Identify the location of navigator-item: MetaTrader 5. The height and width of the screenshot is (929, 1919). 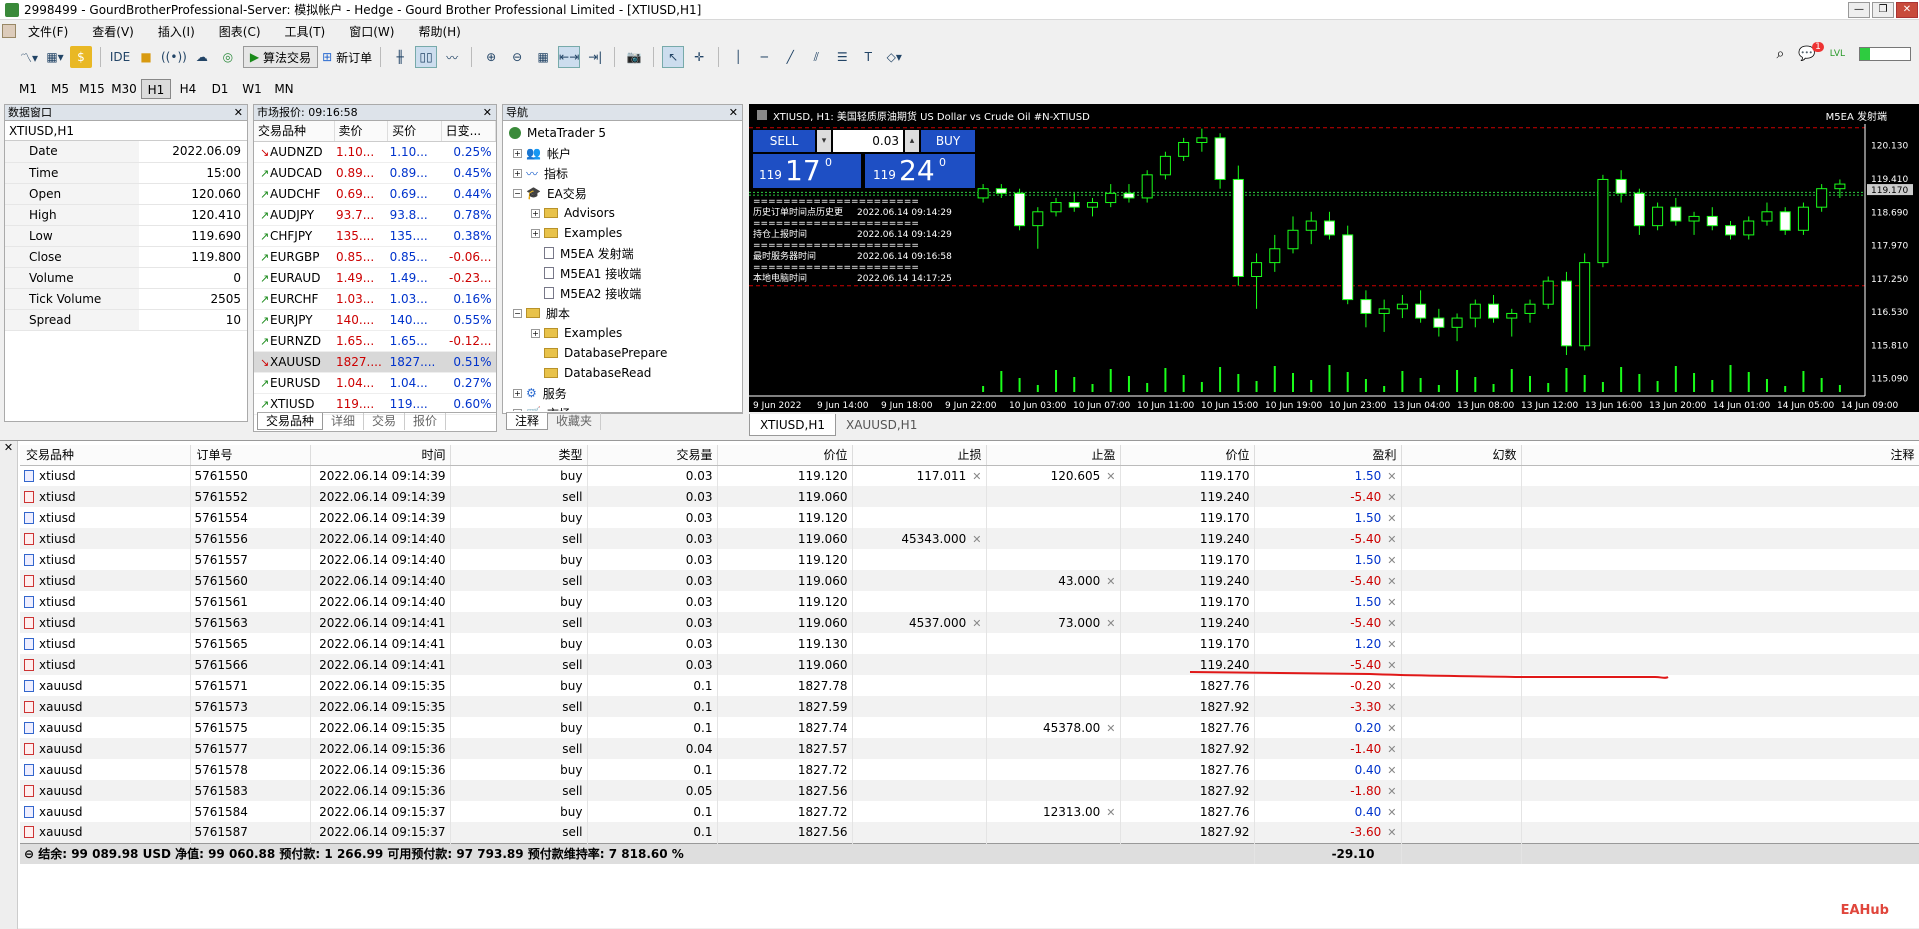
(622, 133).